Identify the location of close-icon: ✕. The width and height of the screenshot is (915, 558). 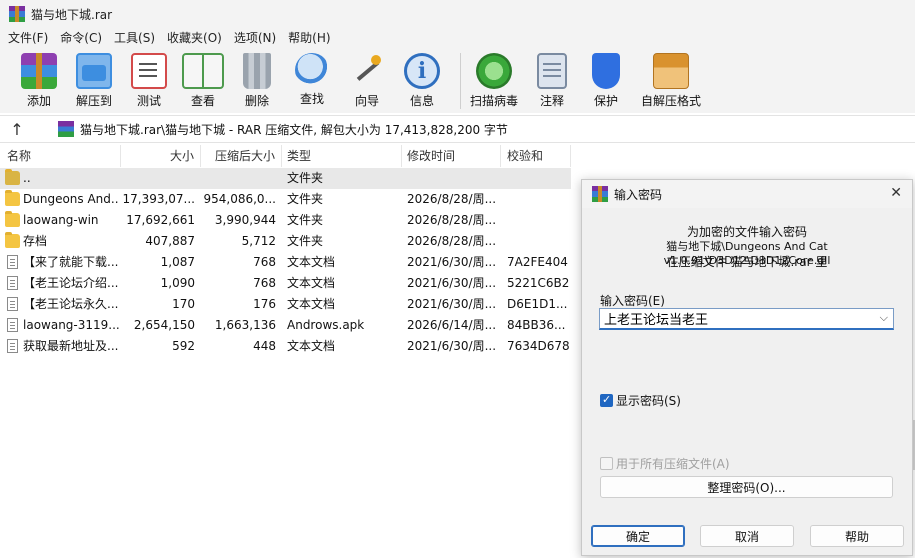
(896, 193).